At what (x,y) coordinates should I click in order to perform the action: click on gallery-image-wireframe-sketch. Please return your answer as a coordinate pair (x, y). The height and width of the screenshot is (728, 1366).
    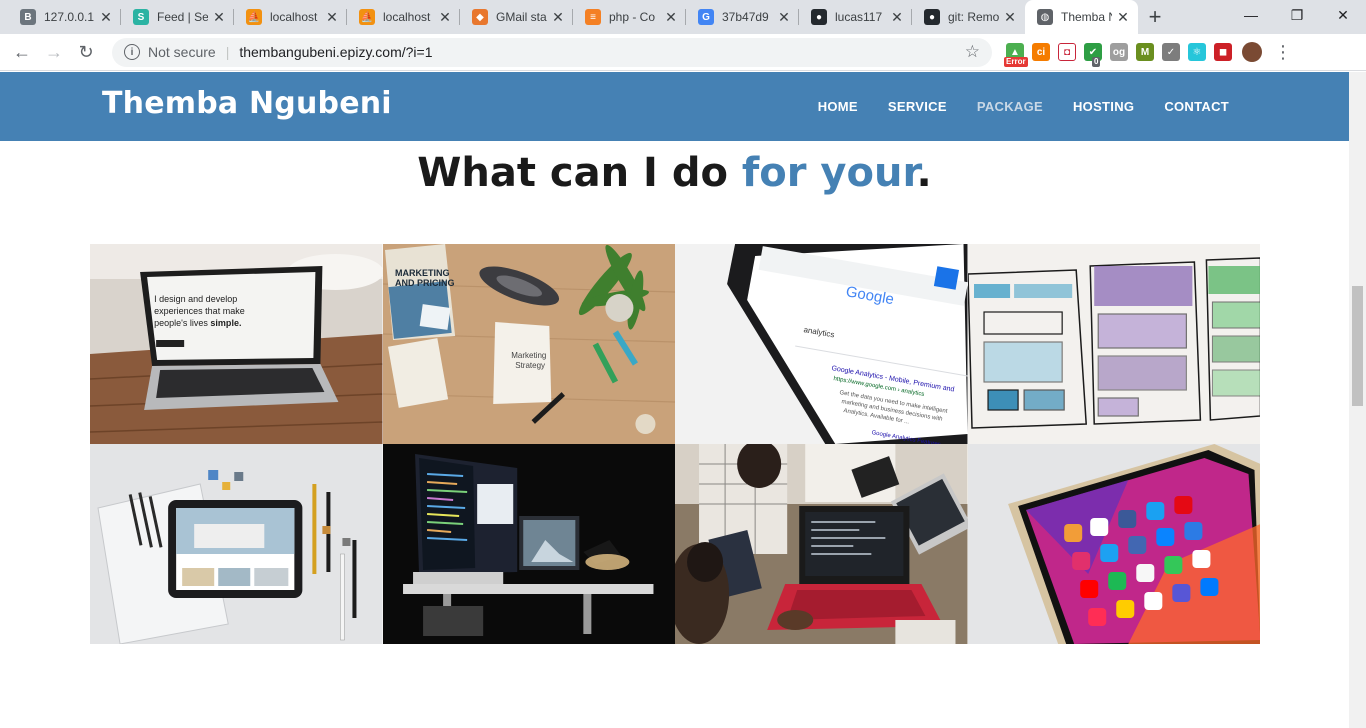
    Looking at the image, I should click on (1113, 344).